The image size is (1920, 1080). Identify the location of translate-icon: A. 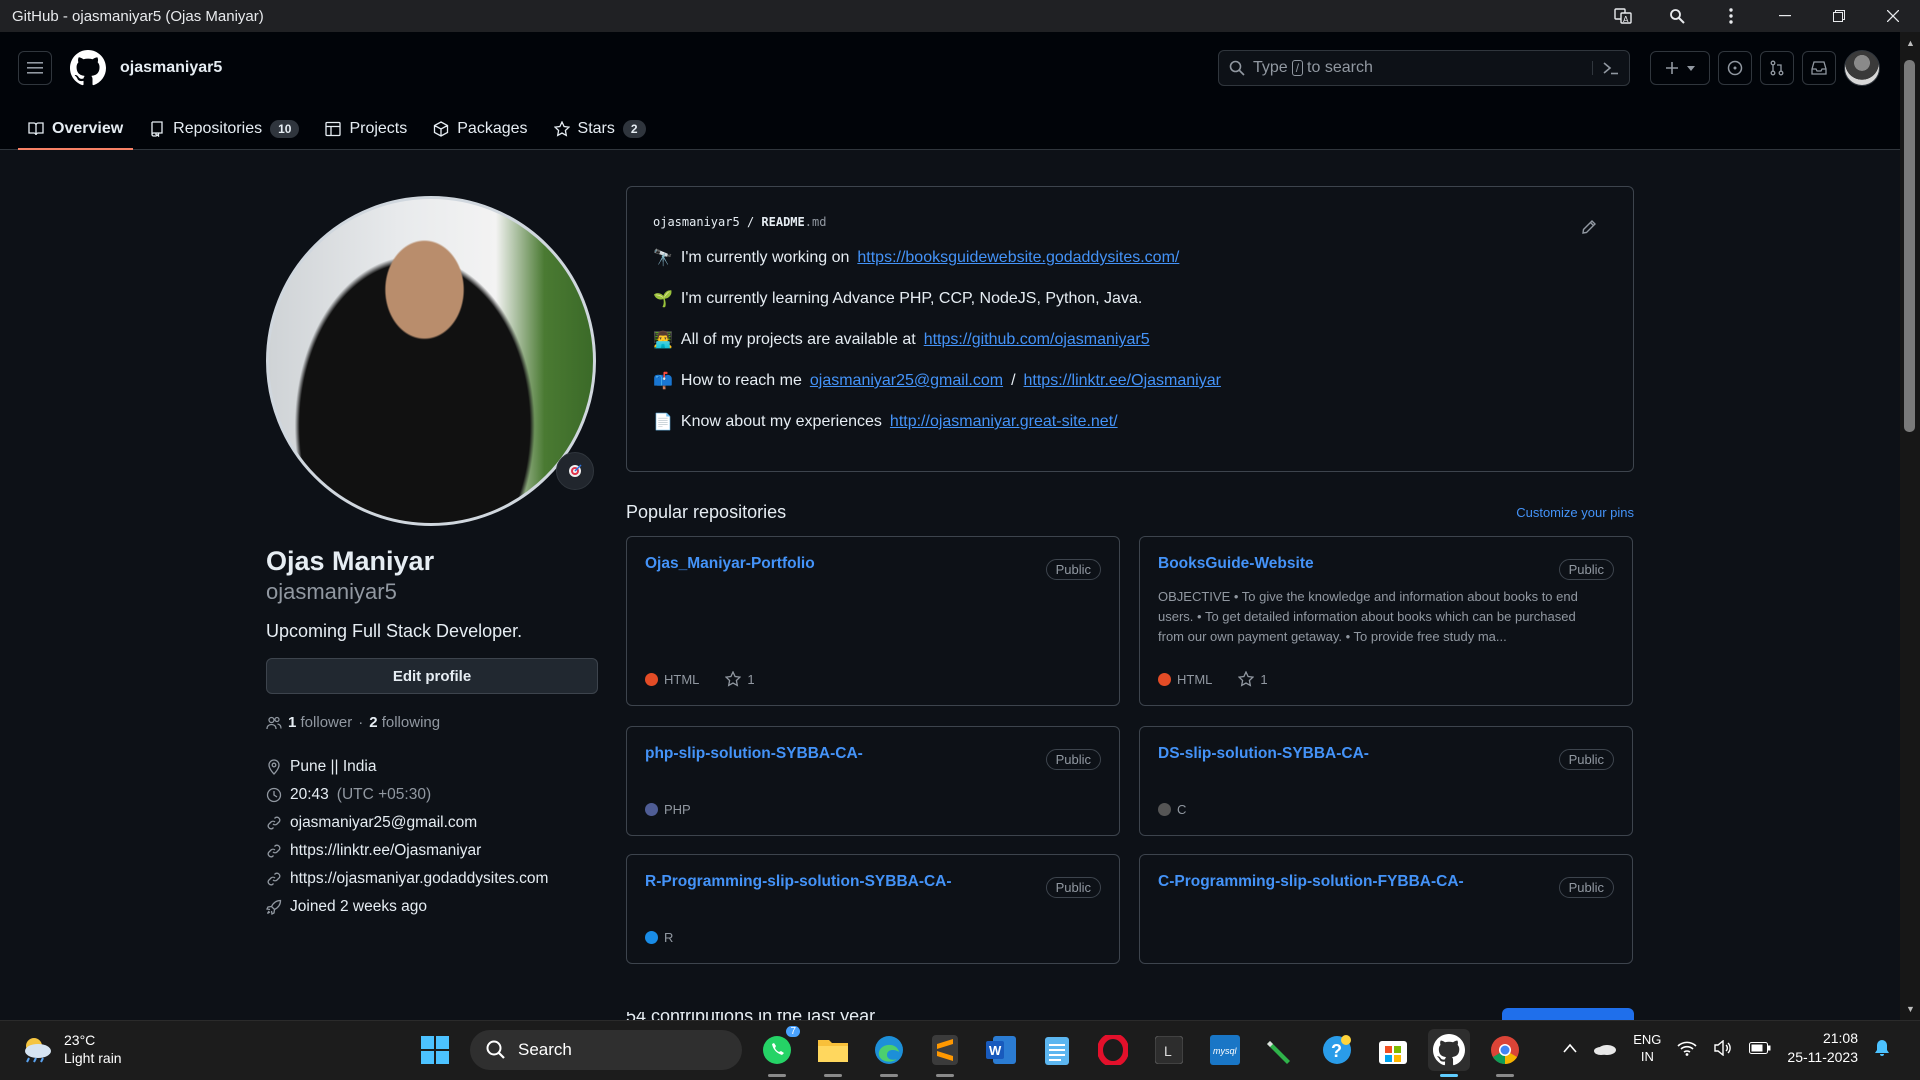
(1623, 16).